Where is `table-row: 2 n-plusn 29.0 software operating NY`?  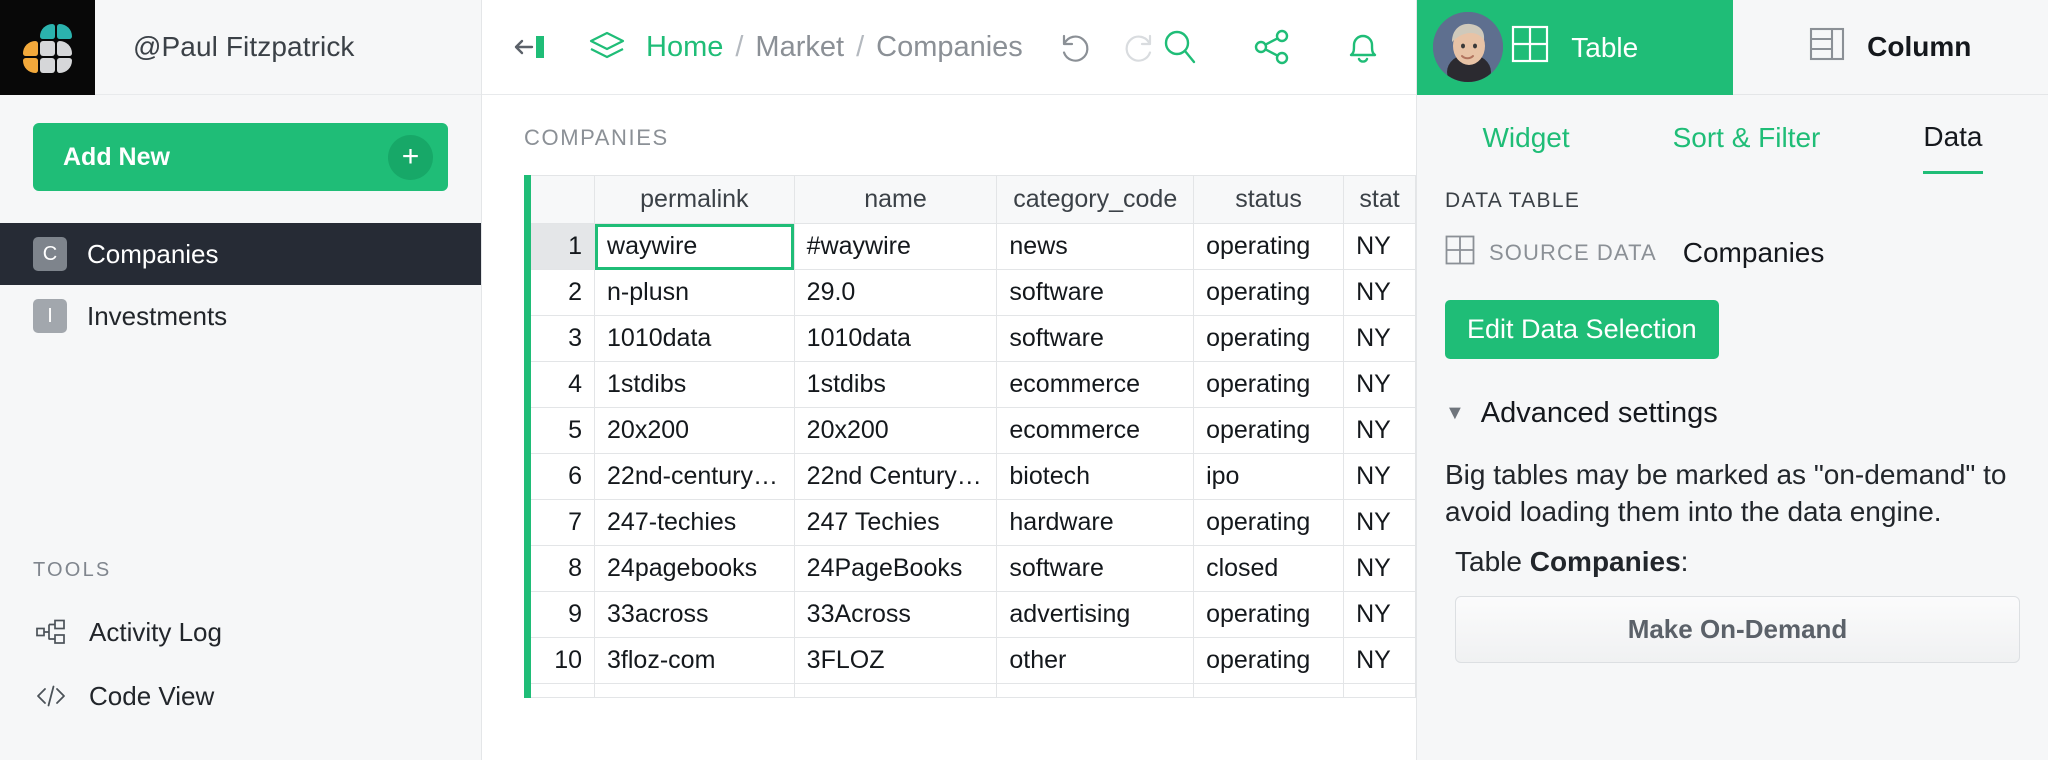
table-row: 2 n-plusn 29.0 software operating NY is located at coordinates (969, 292).